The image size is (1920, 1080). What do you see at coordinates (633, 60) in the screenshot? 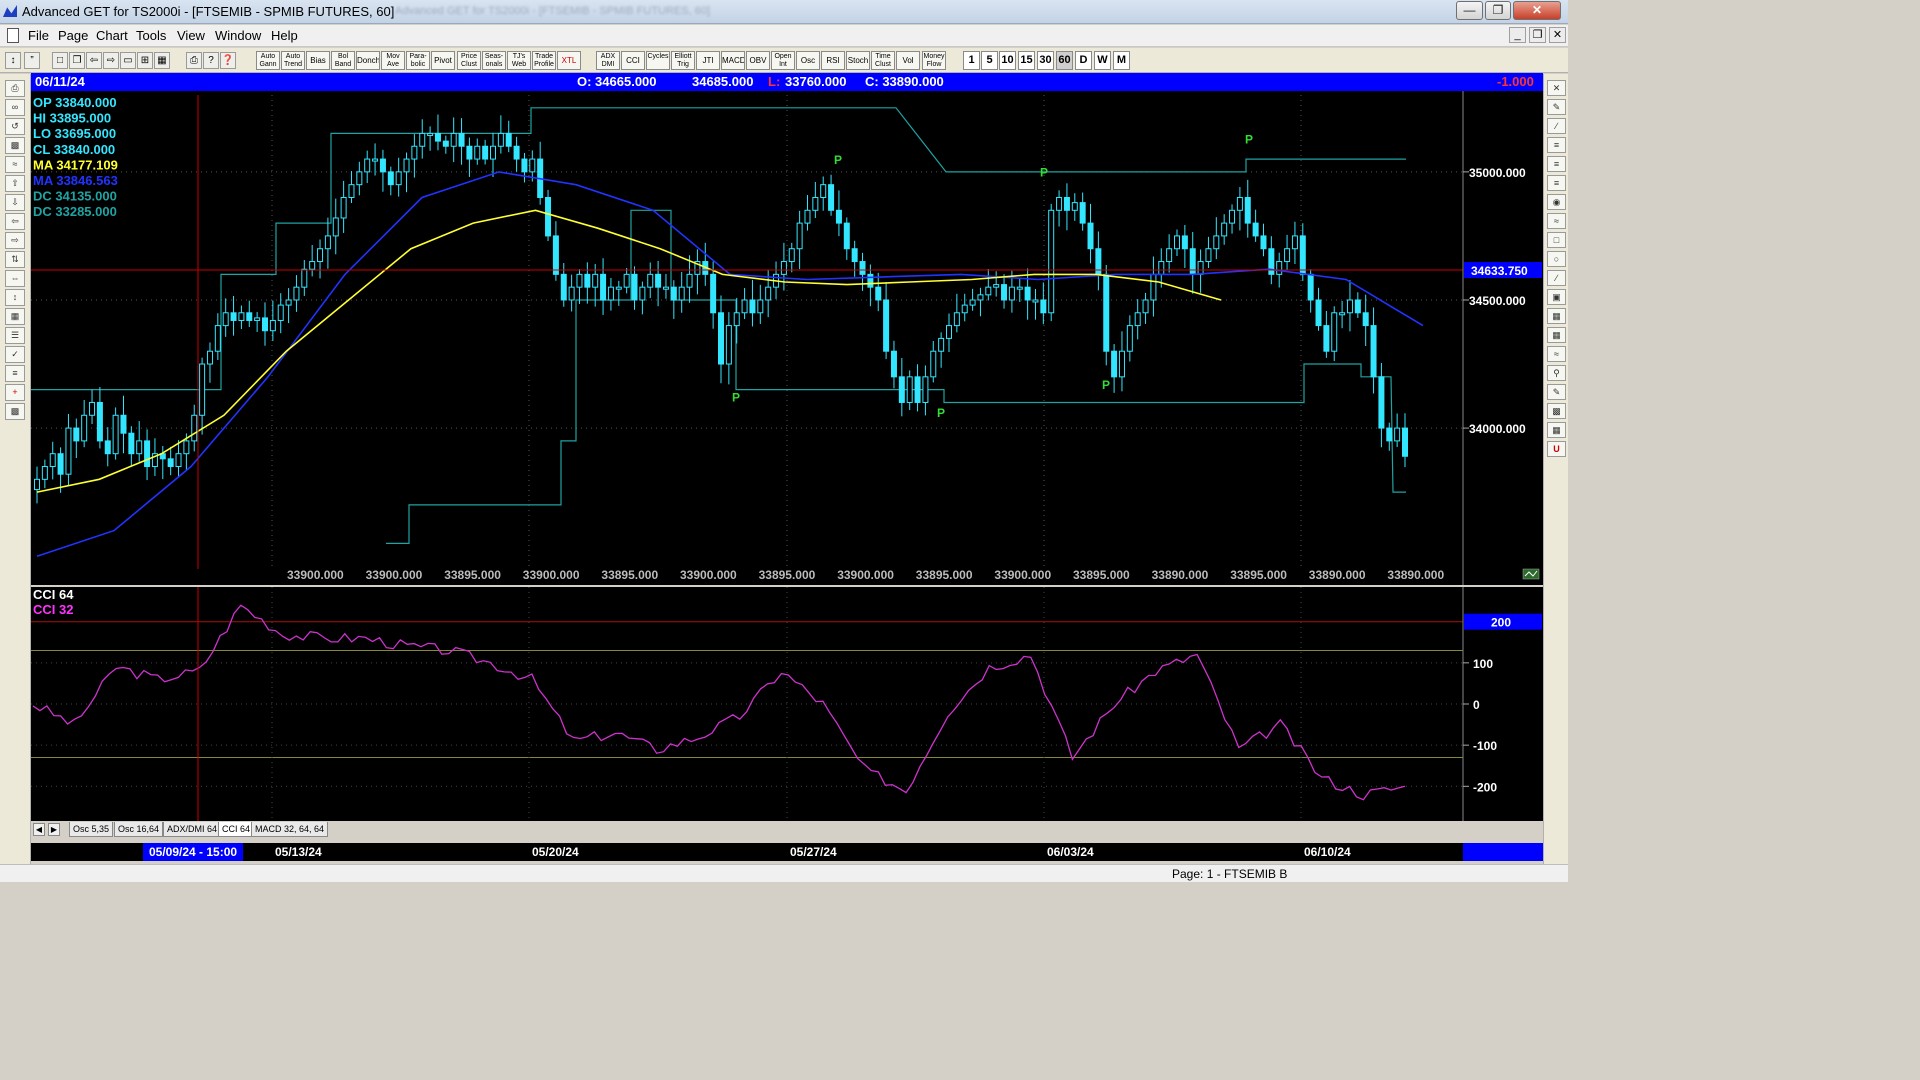
I see `study-button-cci: CCI` at bounding box center [633, 60].